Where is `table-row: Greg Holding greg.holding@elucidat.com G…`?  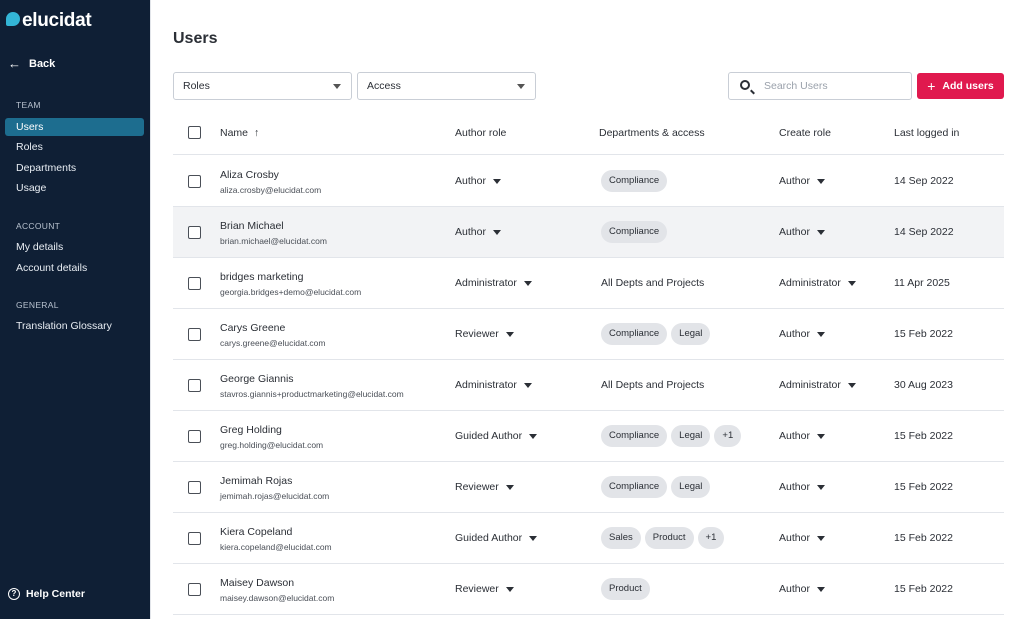 table-row: Greg Holding greg.holding@elucidat.com G… is located at coordinates (588, 436).